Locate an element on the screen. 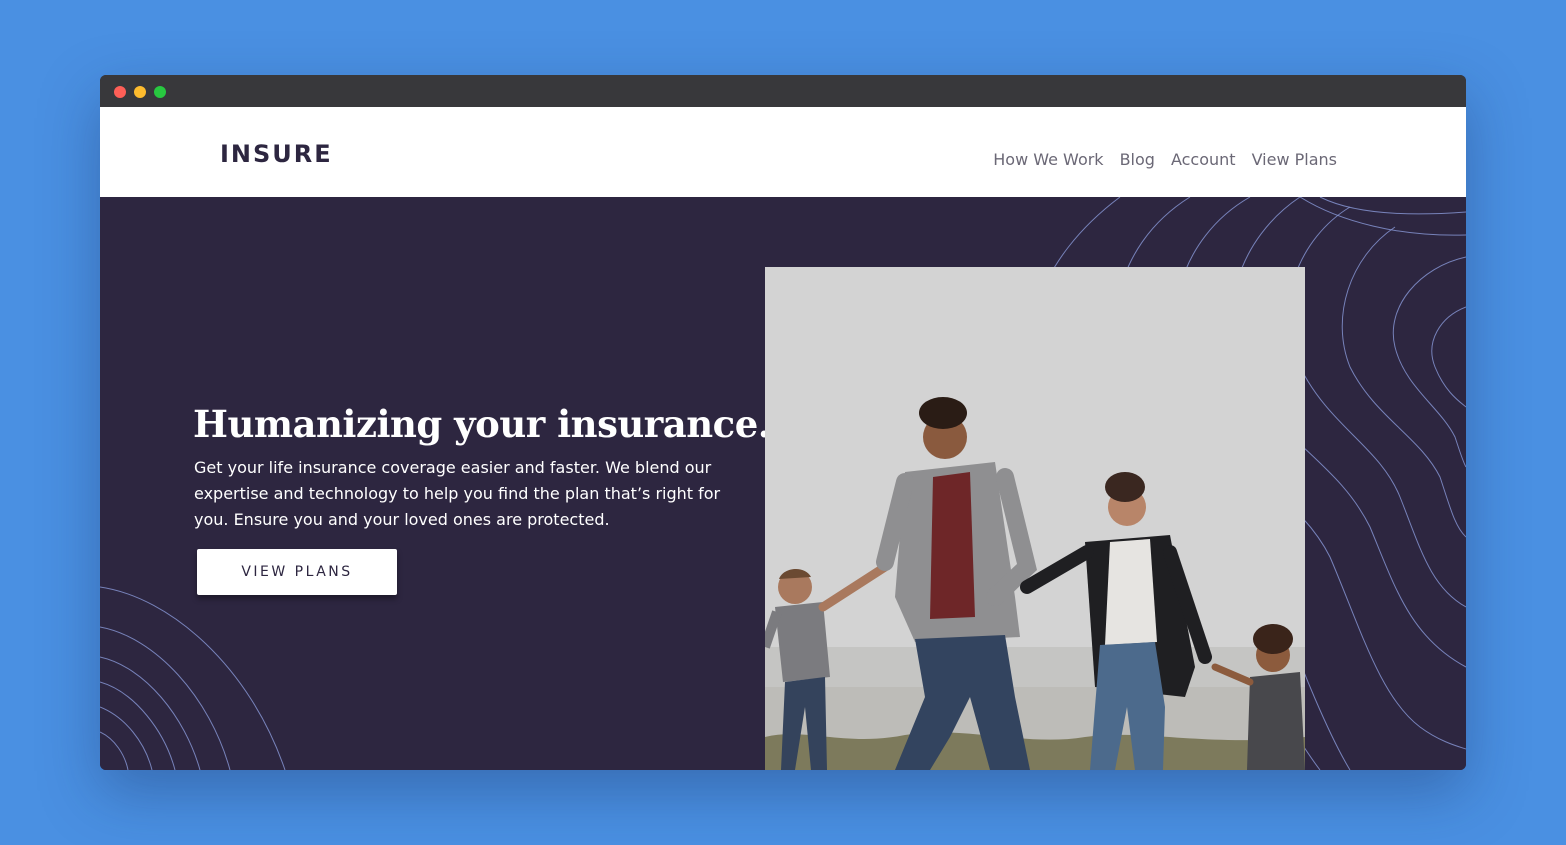 The width and height of the screenshot is (1566, 845). nav-link-blog: Blog is located at coordinates (1137, 160).